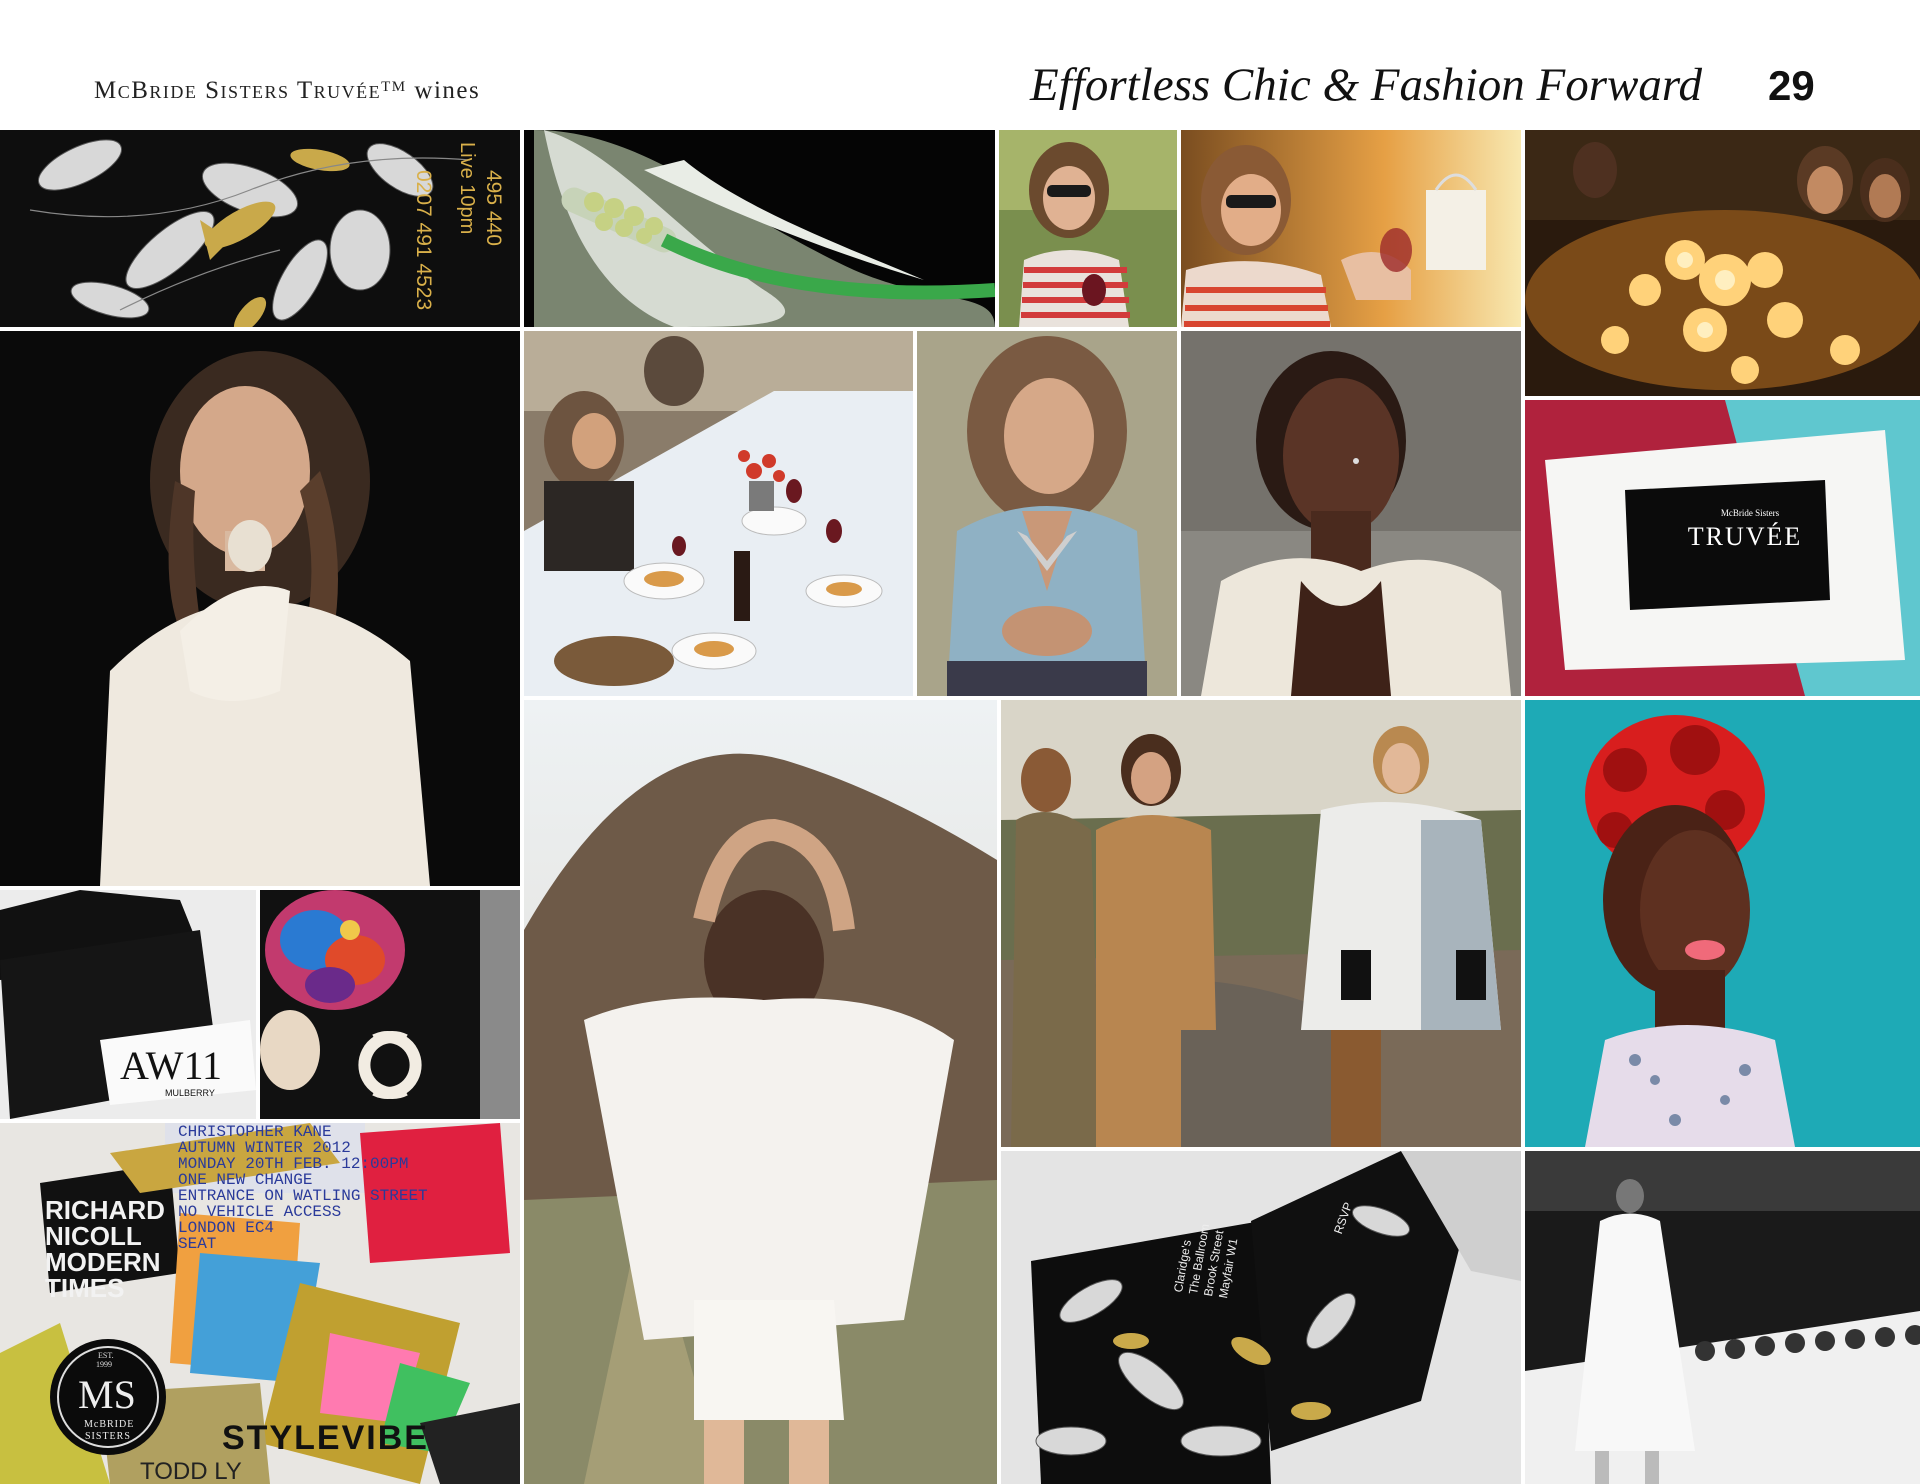  Describe the element at coordinates (260, 228) in the screenshot. I see `floral-invitation-photo: Live 10pm 0207 491 4523 495 440` at that location.